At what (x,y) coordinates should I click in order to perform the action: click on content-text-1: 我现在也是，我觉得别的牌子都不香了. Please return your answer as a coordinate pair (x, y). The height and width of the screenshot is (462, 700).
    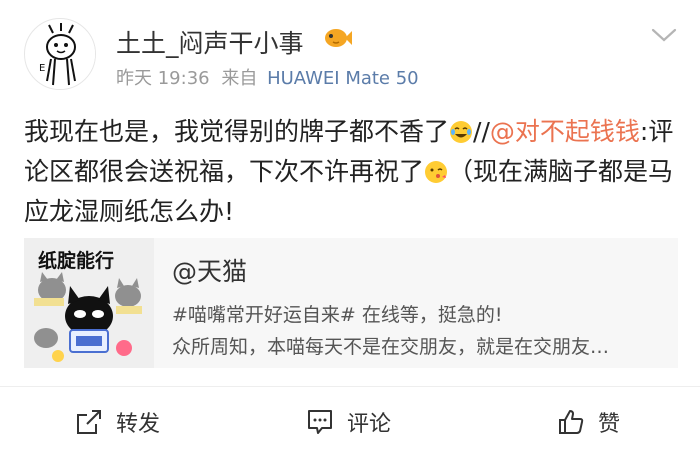
    Looking at the image, I should click on (237, 131).